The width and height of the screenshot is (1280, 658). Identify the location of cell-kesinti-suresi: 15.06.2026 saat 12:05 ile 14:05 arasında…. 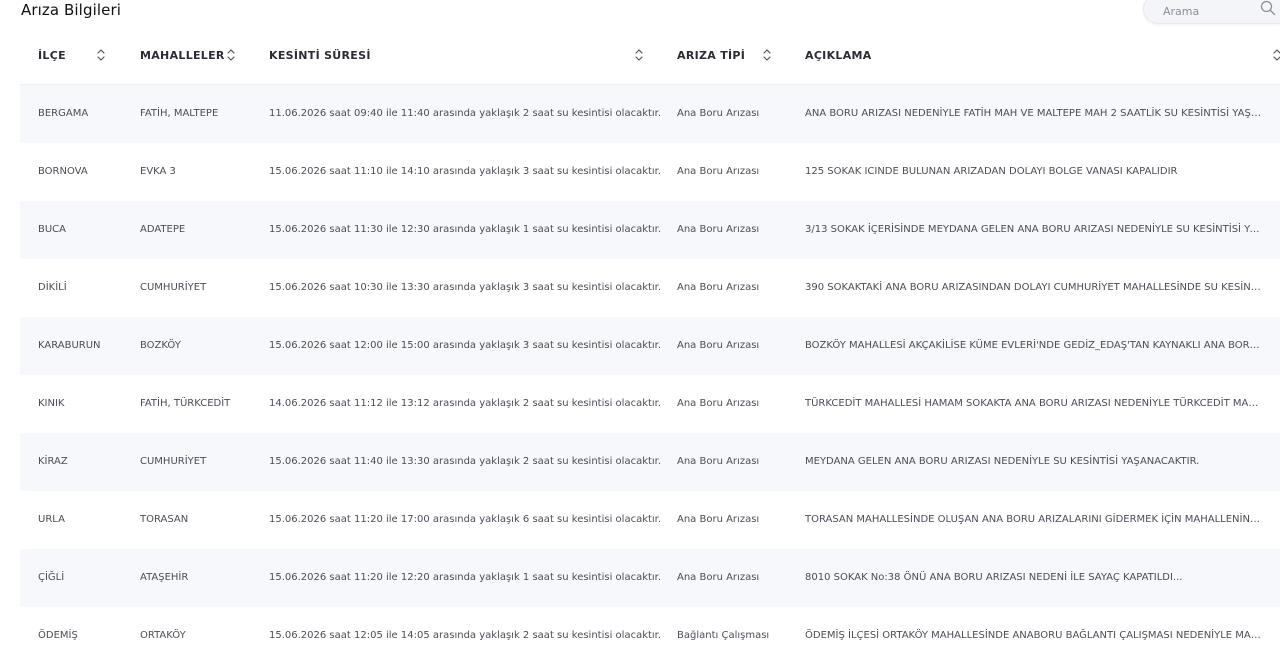
(465, 635).